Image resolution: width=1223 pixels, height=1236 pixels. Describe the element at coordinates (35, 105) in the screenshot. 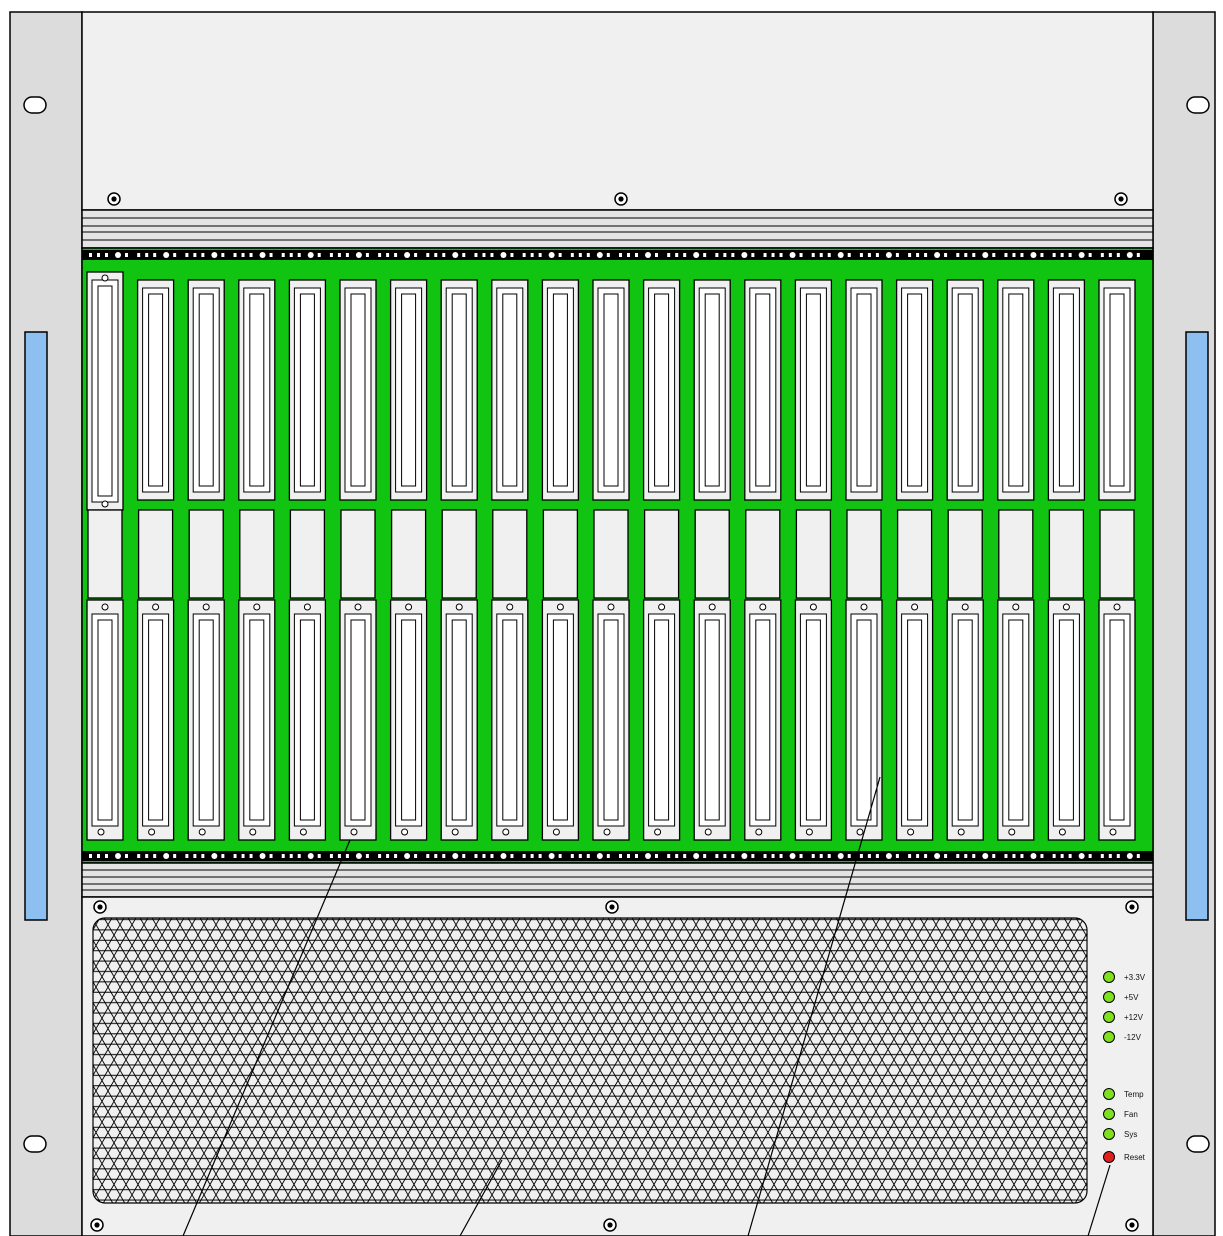

I see `left-mounting-hole-top` at that location.